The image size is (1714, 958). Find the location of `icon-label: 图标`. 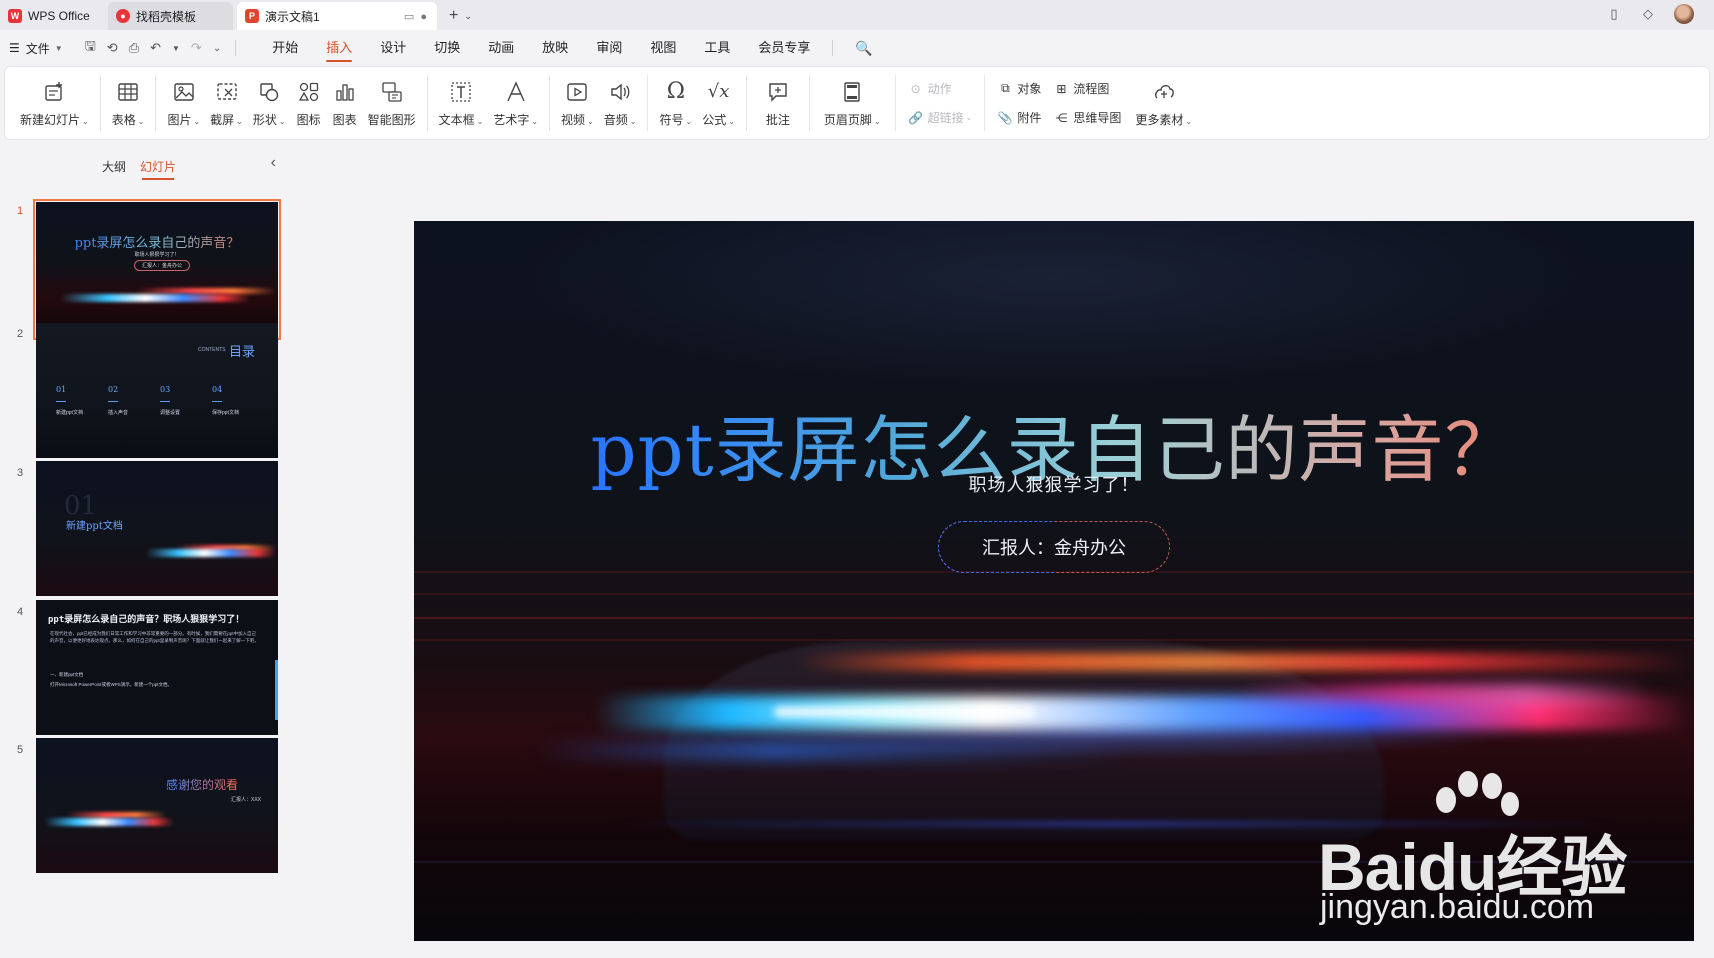

icon-label: 图标 is located at coordinates (308, 119).